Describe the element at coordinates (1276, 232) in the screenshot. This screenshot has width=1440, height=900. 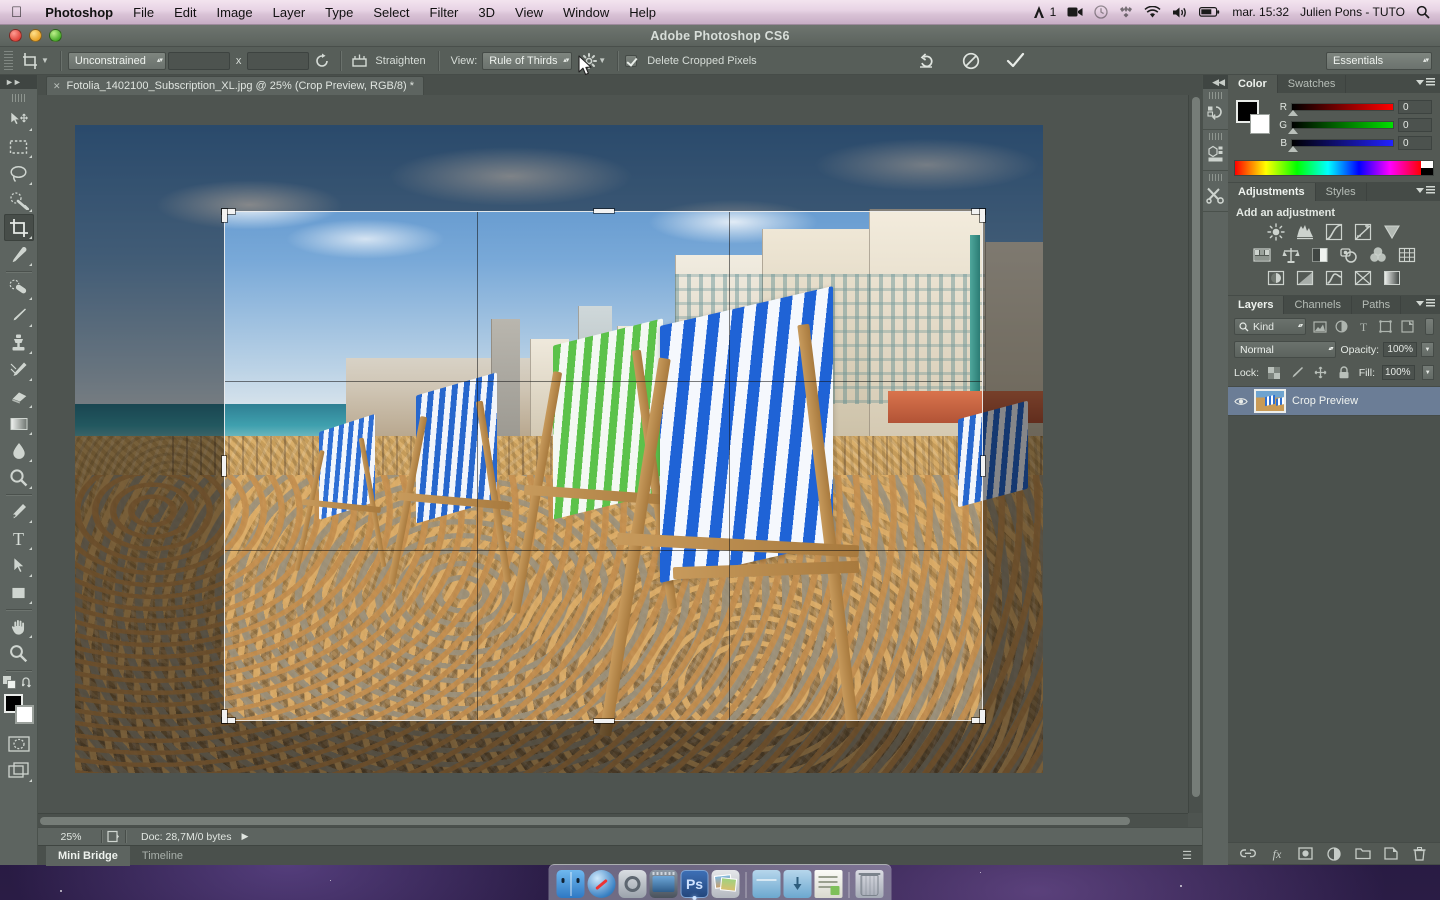
I see `brightness-contrast-icon` at that location.